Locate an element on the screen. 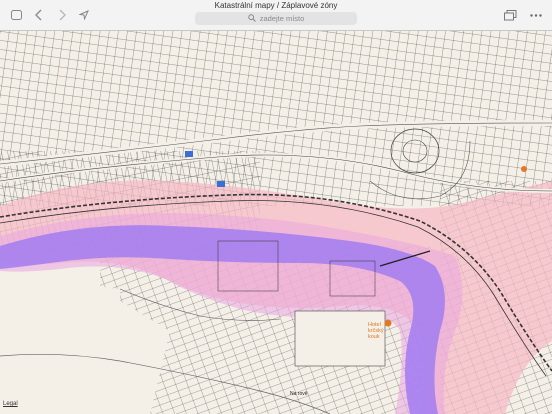 This screenshot has width=552, height=414. street-label: Na rově is located at coordinates (299, 394).